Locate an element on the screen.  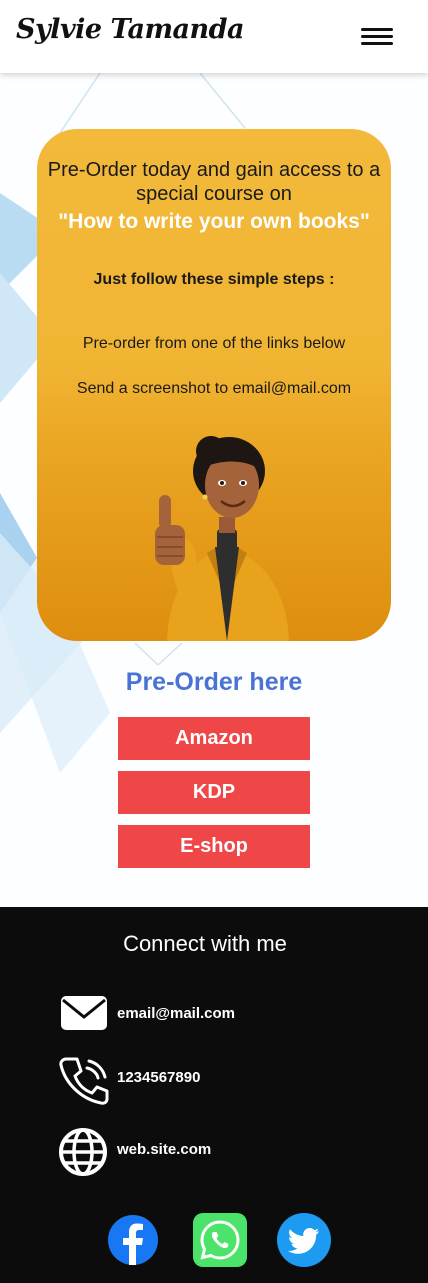
contact-email: email@mail.com is located at coordinates (207, 1016).